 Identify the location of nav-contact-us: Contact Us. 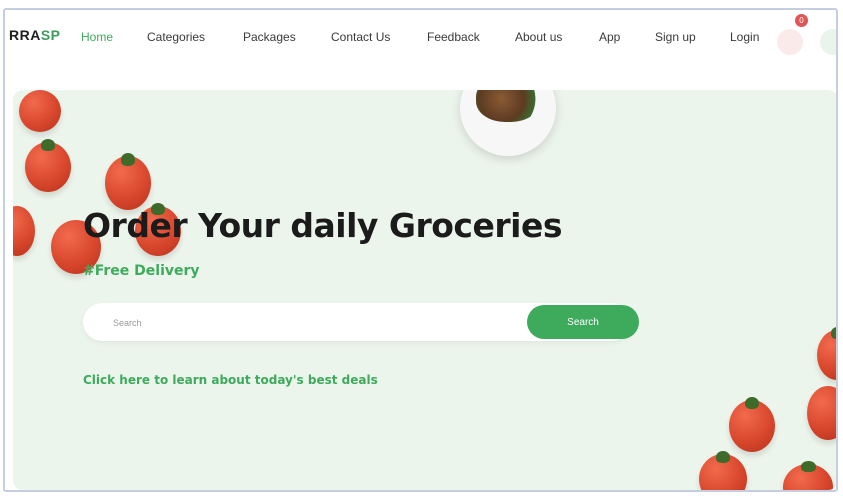
(360, 37).